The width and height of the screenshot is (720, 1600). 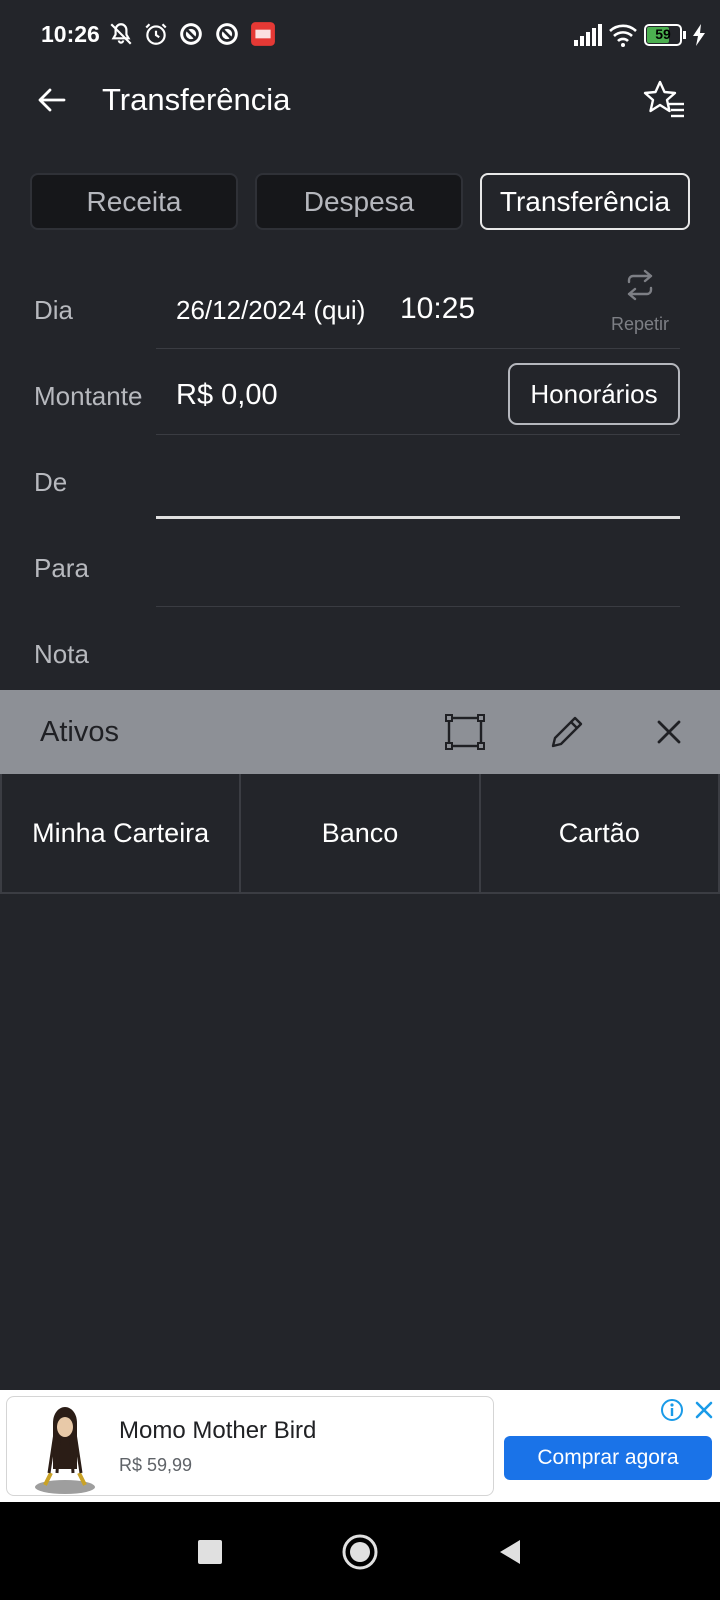 What do you see at coordinates (65, 1450) in the screenshot?
I see `product-image` at bounding box center [65, 1450].